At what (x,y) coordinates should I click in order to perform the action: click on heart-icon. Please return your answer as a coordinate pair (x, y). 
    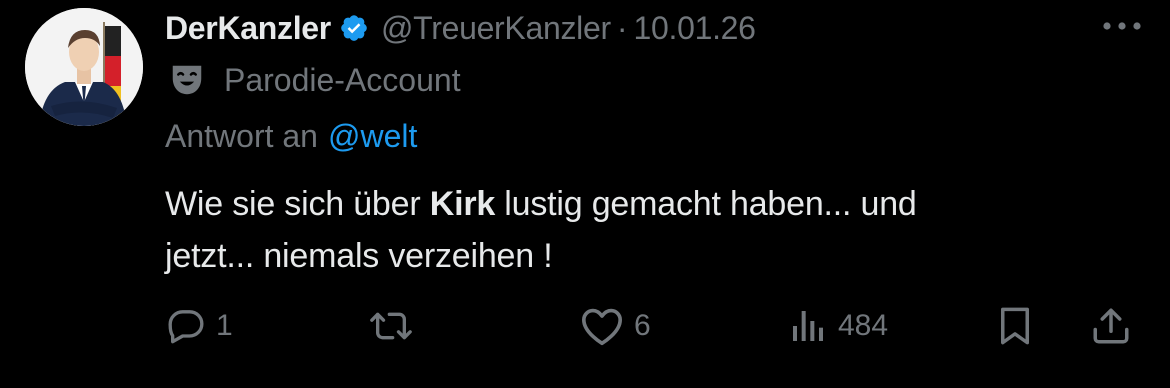
    Looking at the image, I should click on (601, 327).